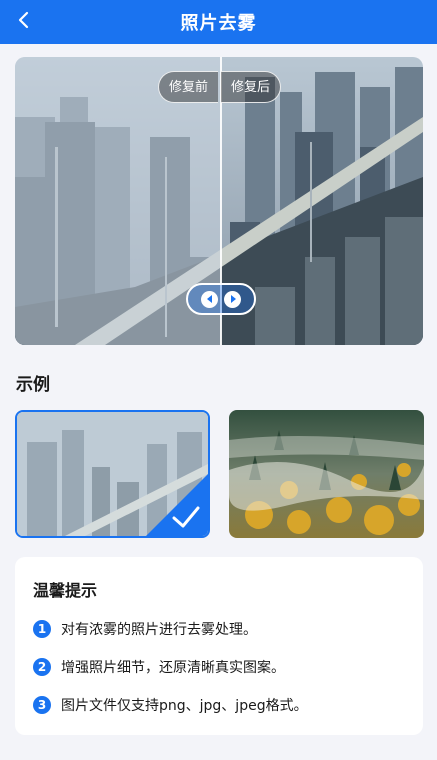  I want to click on tip-item: 1 对有浓雾的照片进行去雾处理。, so click(145, 629).